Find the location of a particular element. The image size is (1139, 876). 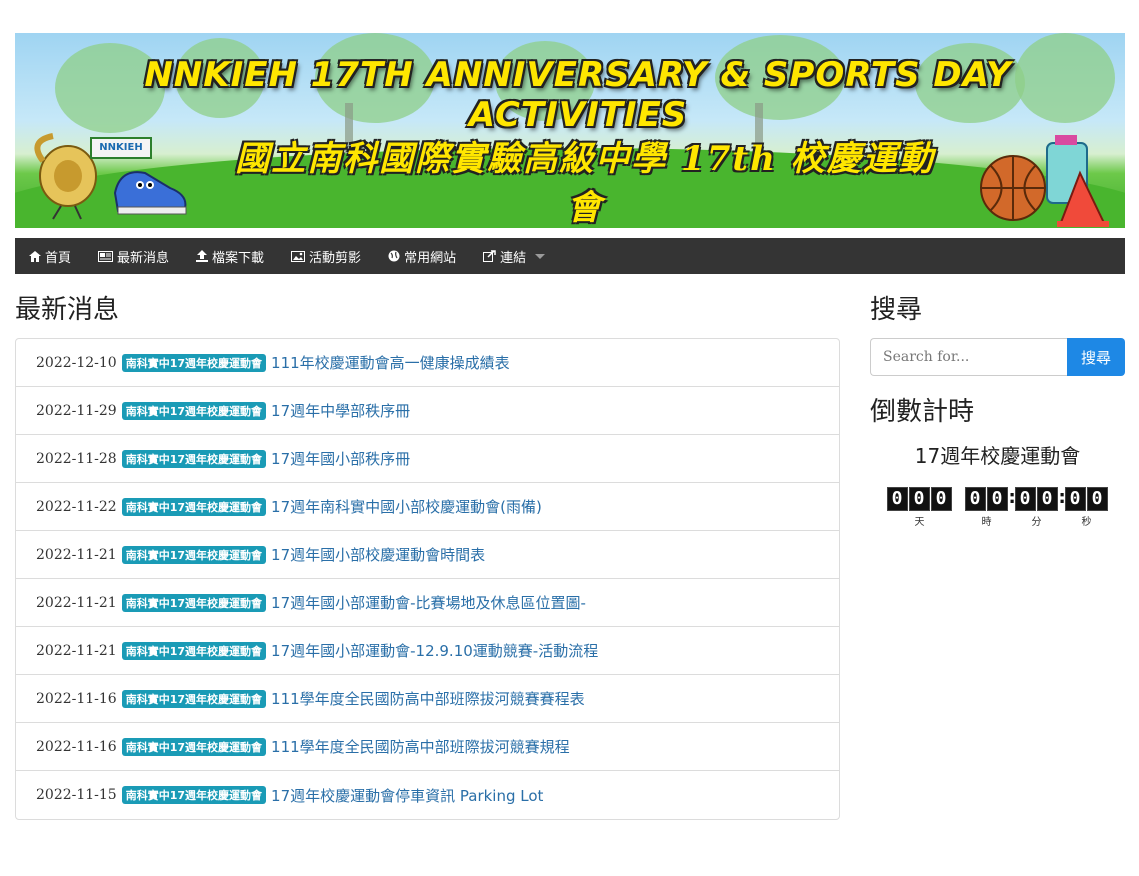

news-title-link: 111年校慶運動會高一健康操成績表 is located at coordinates (390, 362).